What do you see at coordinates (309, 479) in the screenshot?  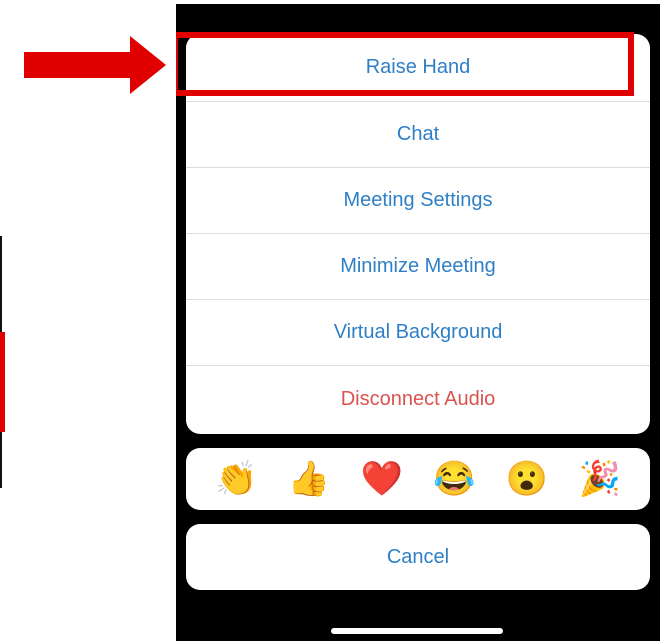 I see `thumbs-up-icon: 👍` at bounding box center [309, 479].